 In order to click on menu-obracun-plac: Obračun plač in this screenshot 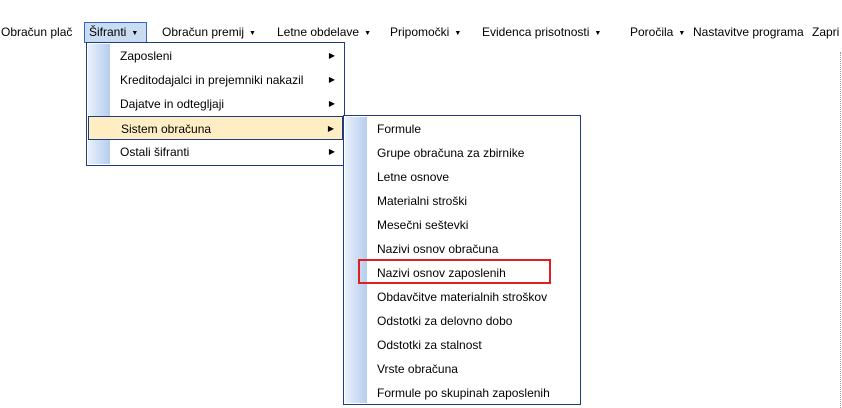, I will do `click(36, 32)`.